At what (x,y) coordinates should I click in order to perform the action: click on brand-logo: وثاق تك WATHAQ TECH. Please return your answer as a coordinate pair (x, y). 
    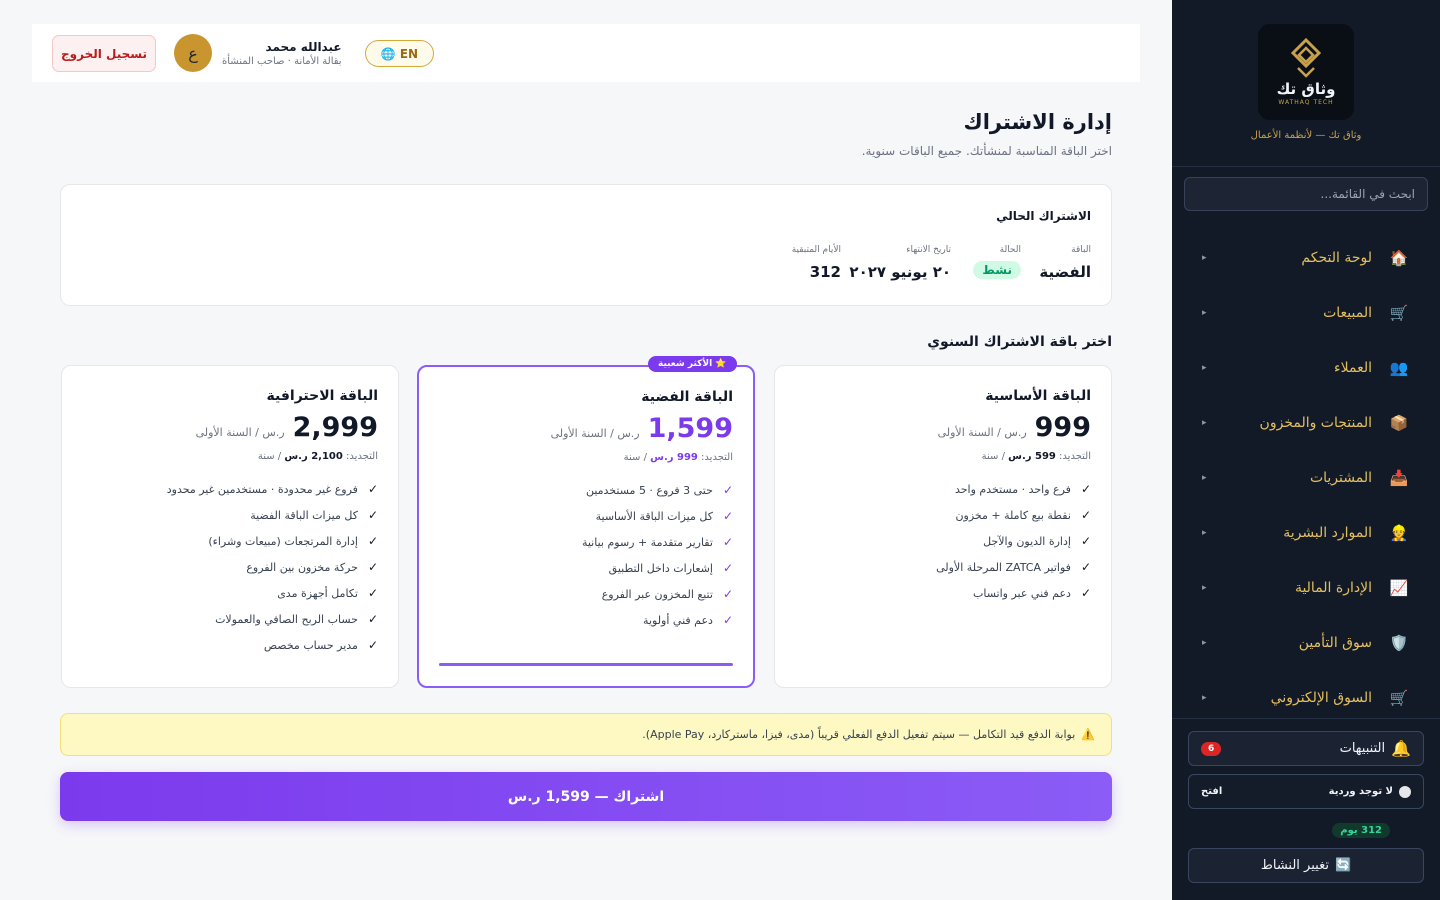
    Looking at the image, I should click on (1306, 72).